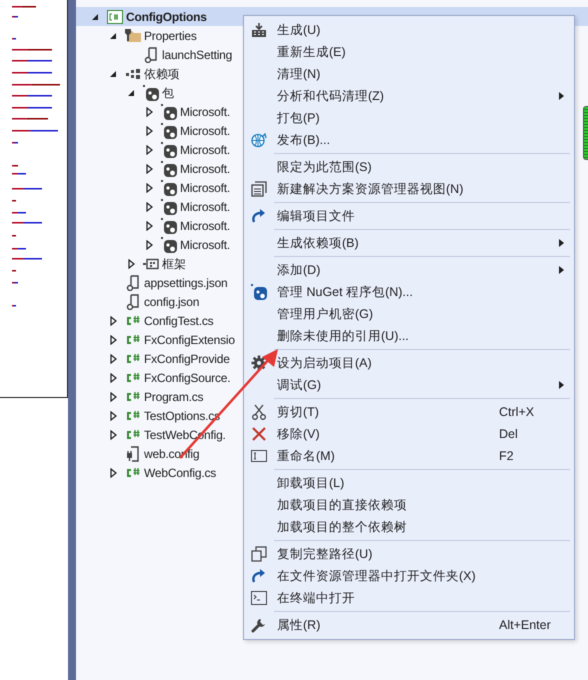  Describe the element at coordinates (298, 412) in the screenshot. I see `menu-item-label: 剪切(T)` at that location.